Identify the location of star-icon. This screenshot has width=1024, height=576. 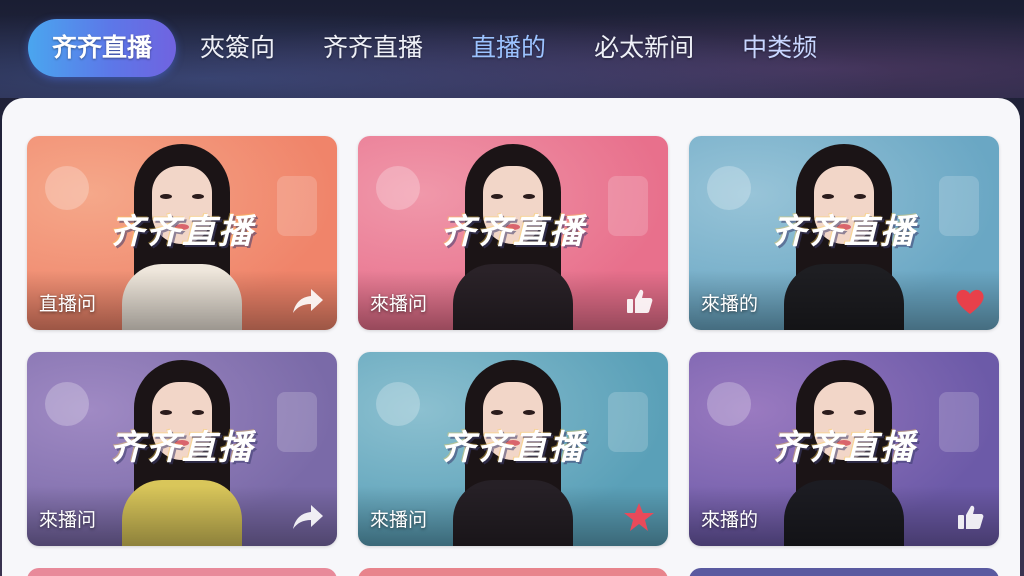
(639, 517).